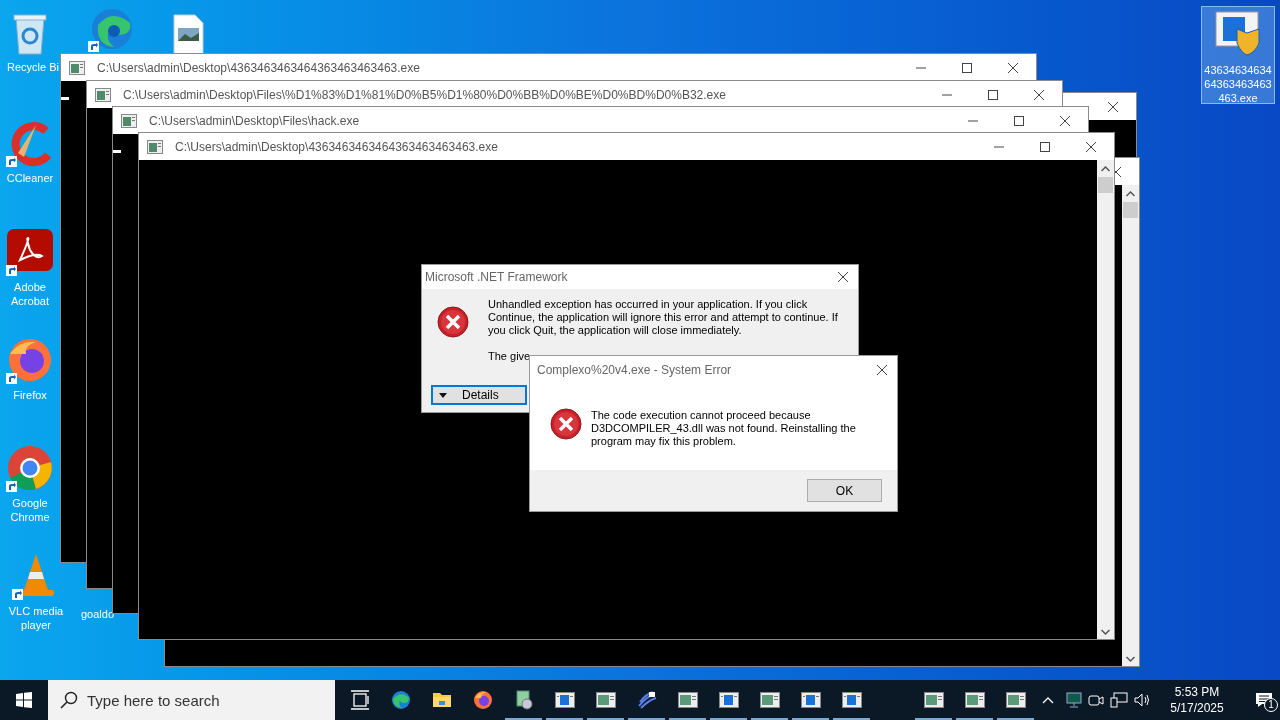 The image size is (1280, 720). I want to click on image-file-icon, so click(188, 34).